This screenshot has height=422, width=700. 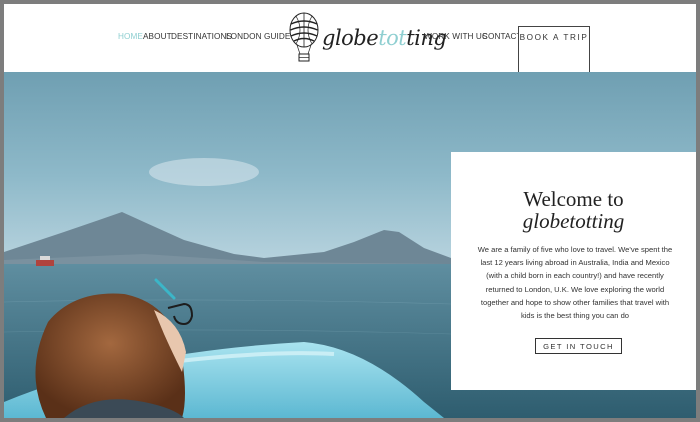 What do you see at coordinates (367, 38) in the screenshot?
I see `site-logo: globetotting` at bounding box center [367, 38].